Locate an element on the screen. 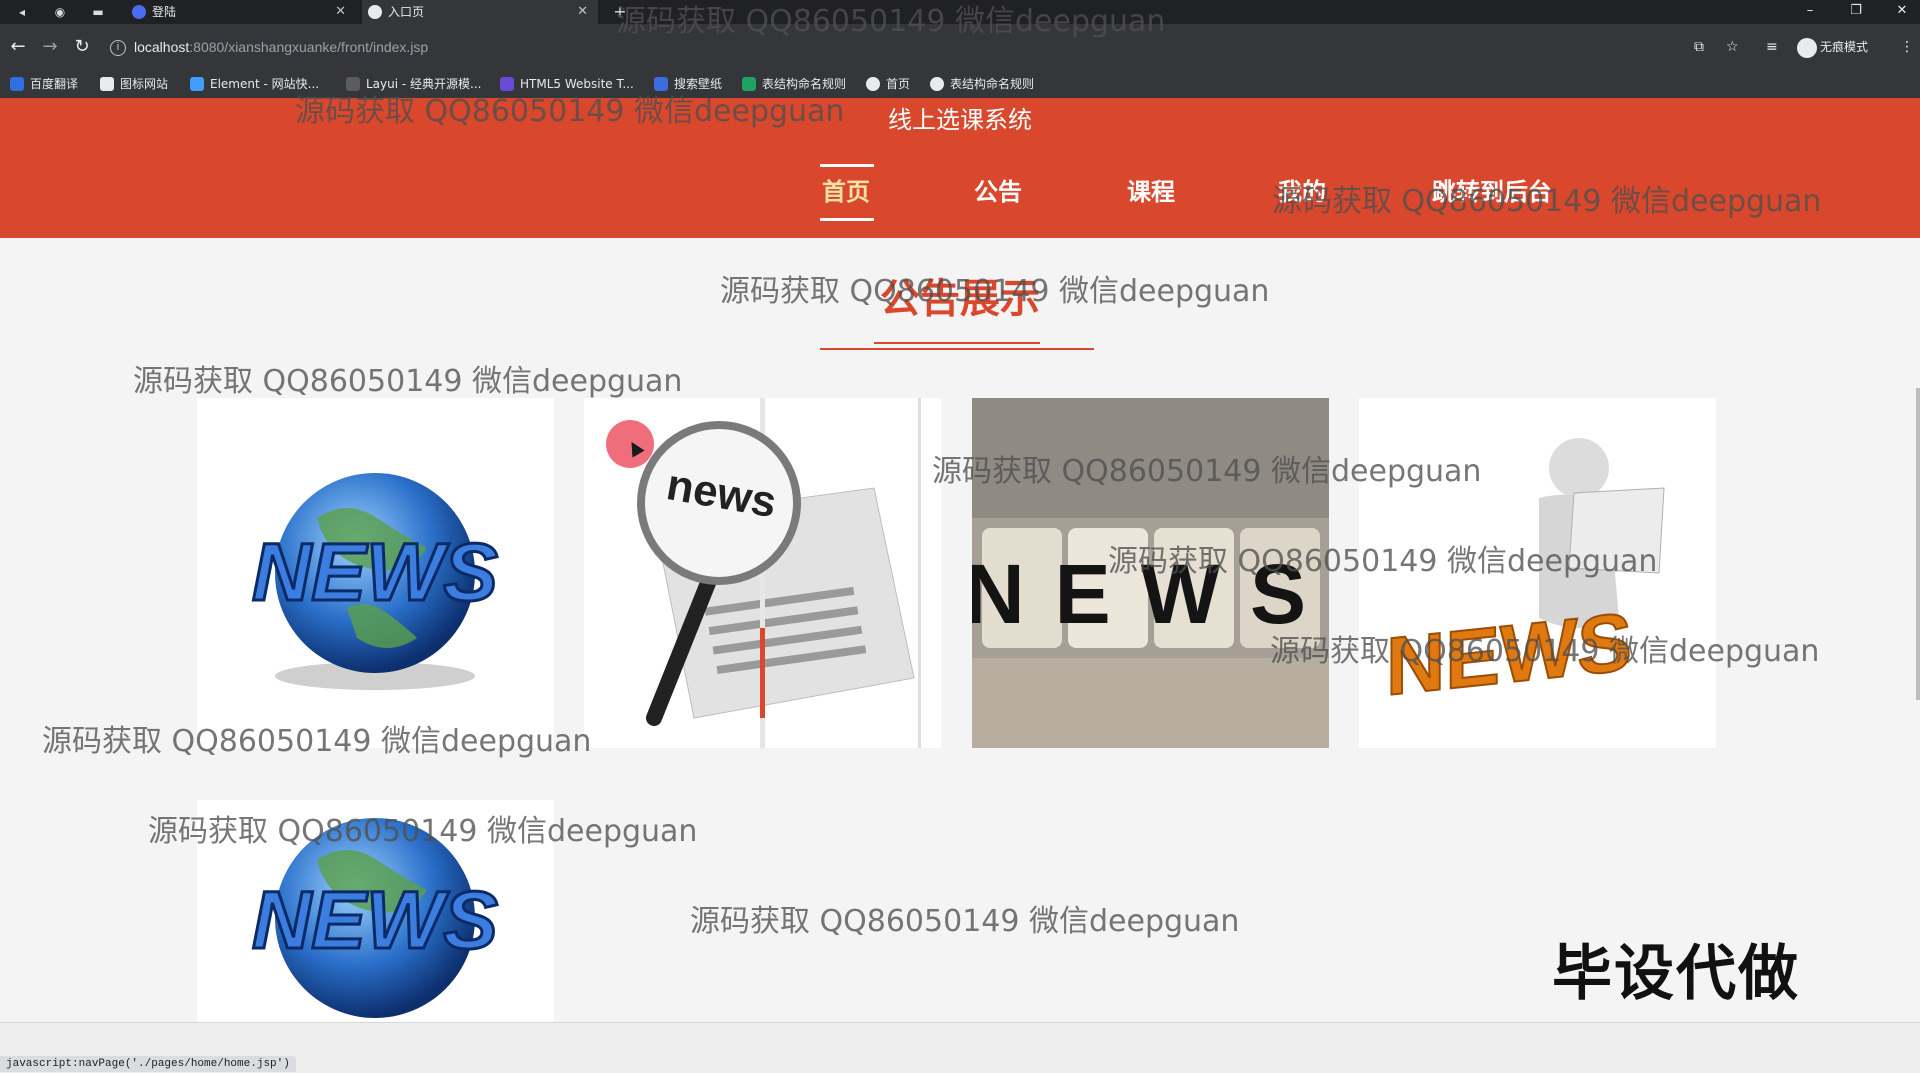 The image size is (1920, 1073). bookmark-label: 百度翻译 is located at coordinates (54, 84).